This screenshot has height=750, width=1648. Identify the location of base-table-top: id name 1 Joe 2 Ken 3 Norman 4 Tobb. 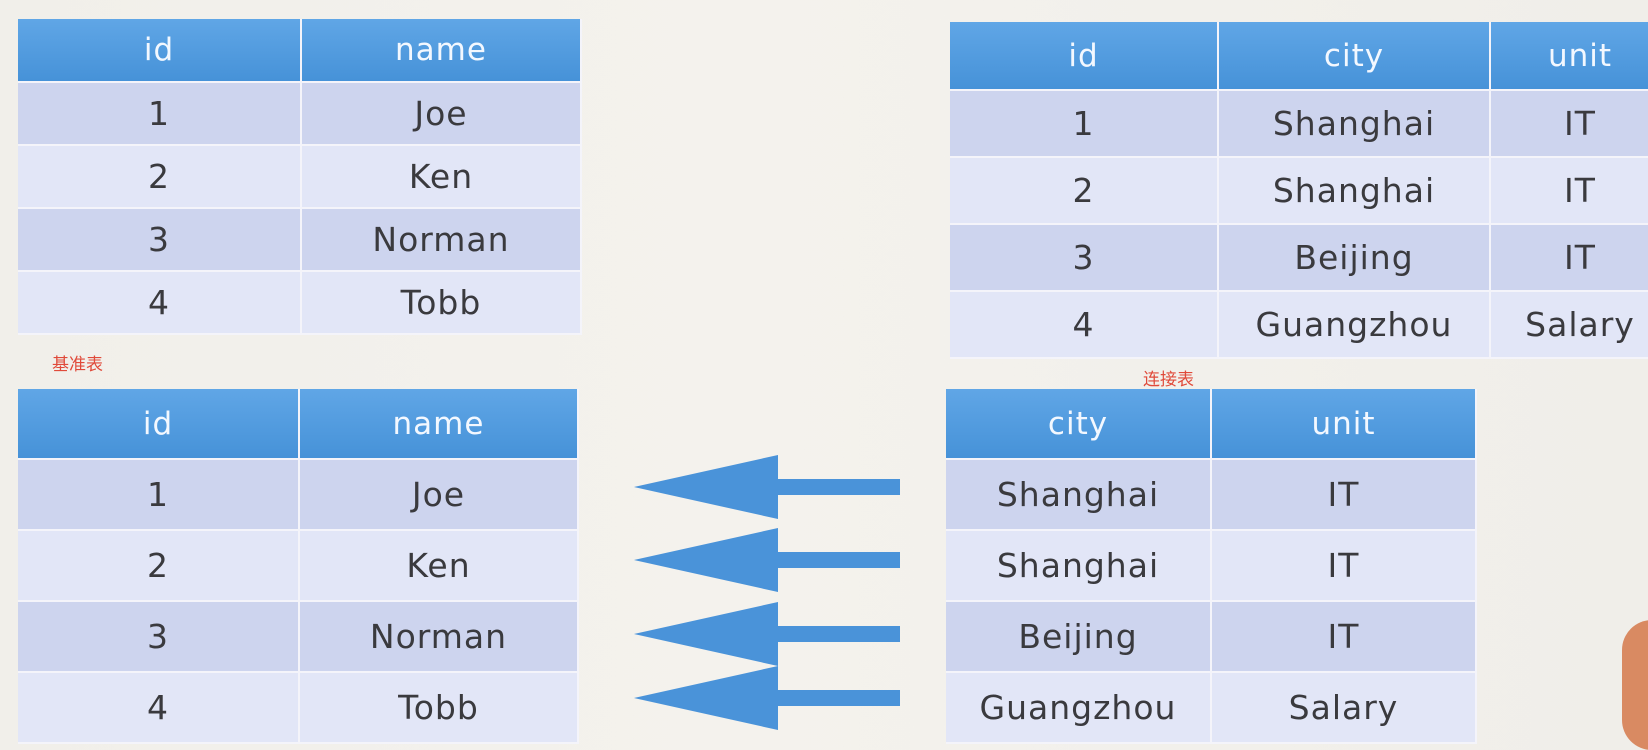
(300, 177).